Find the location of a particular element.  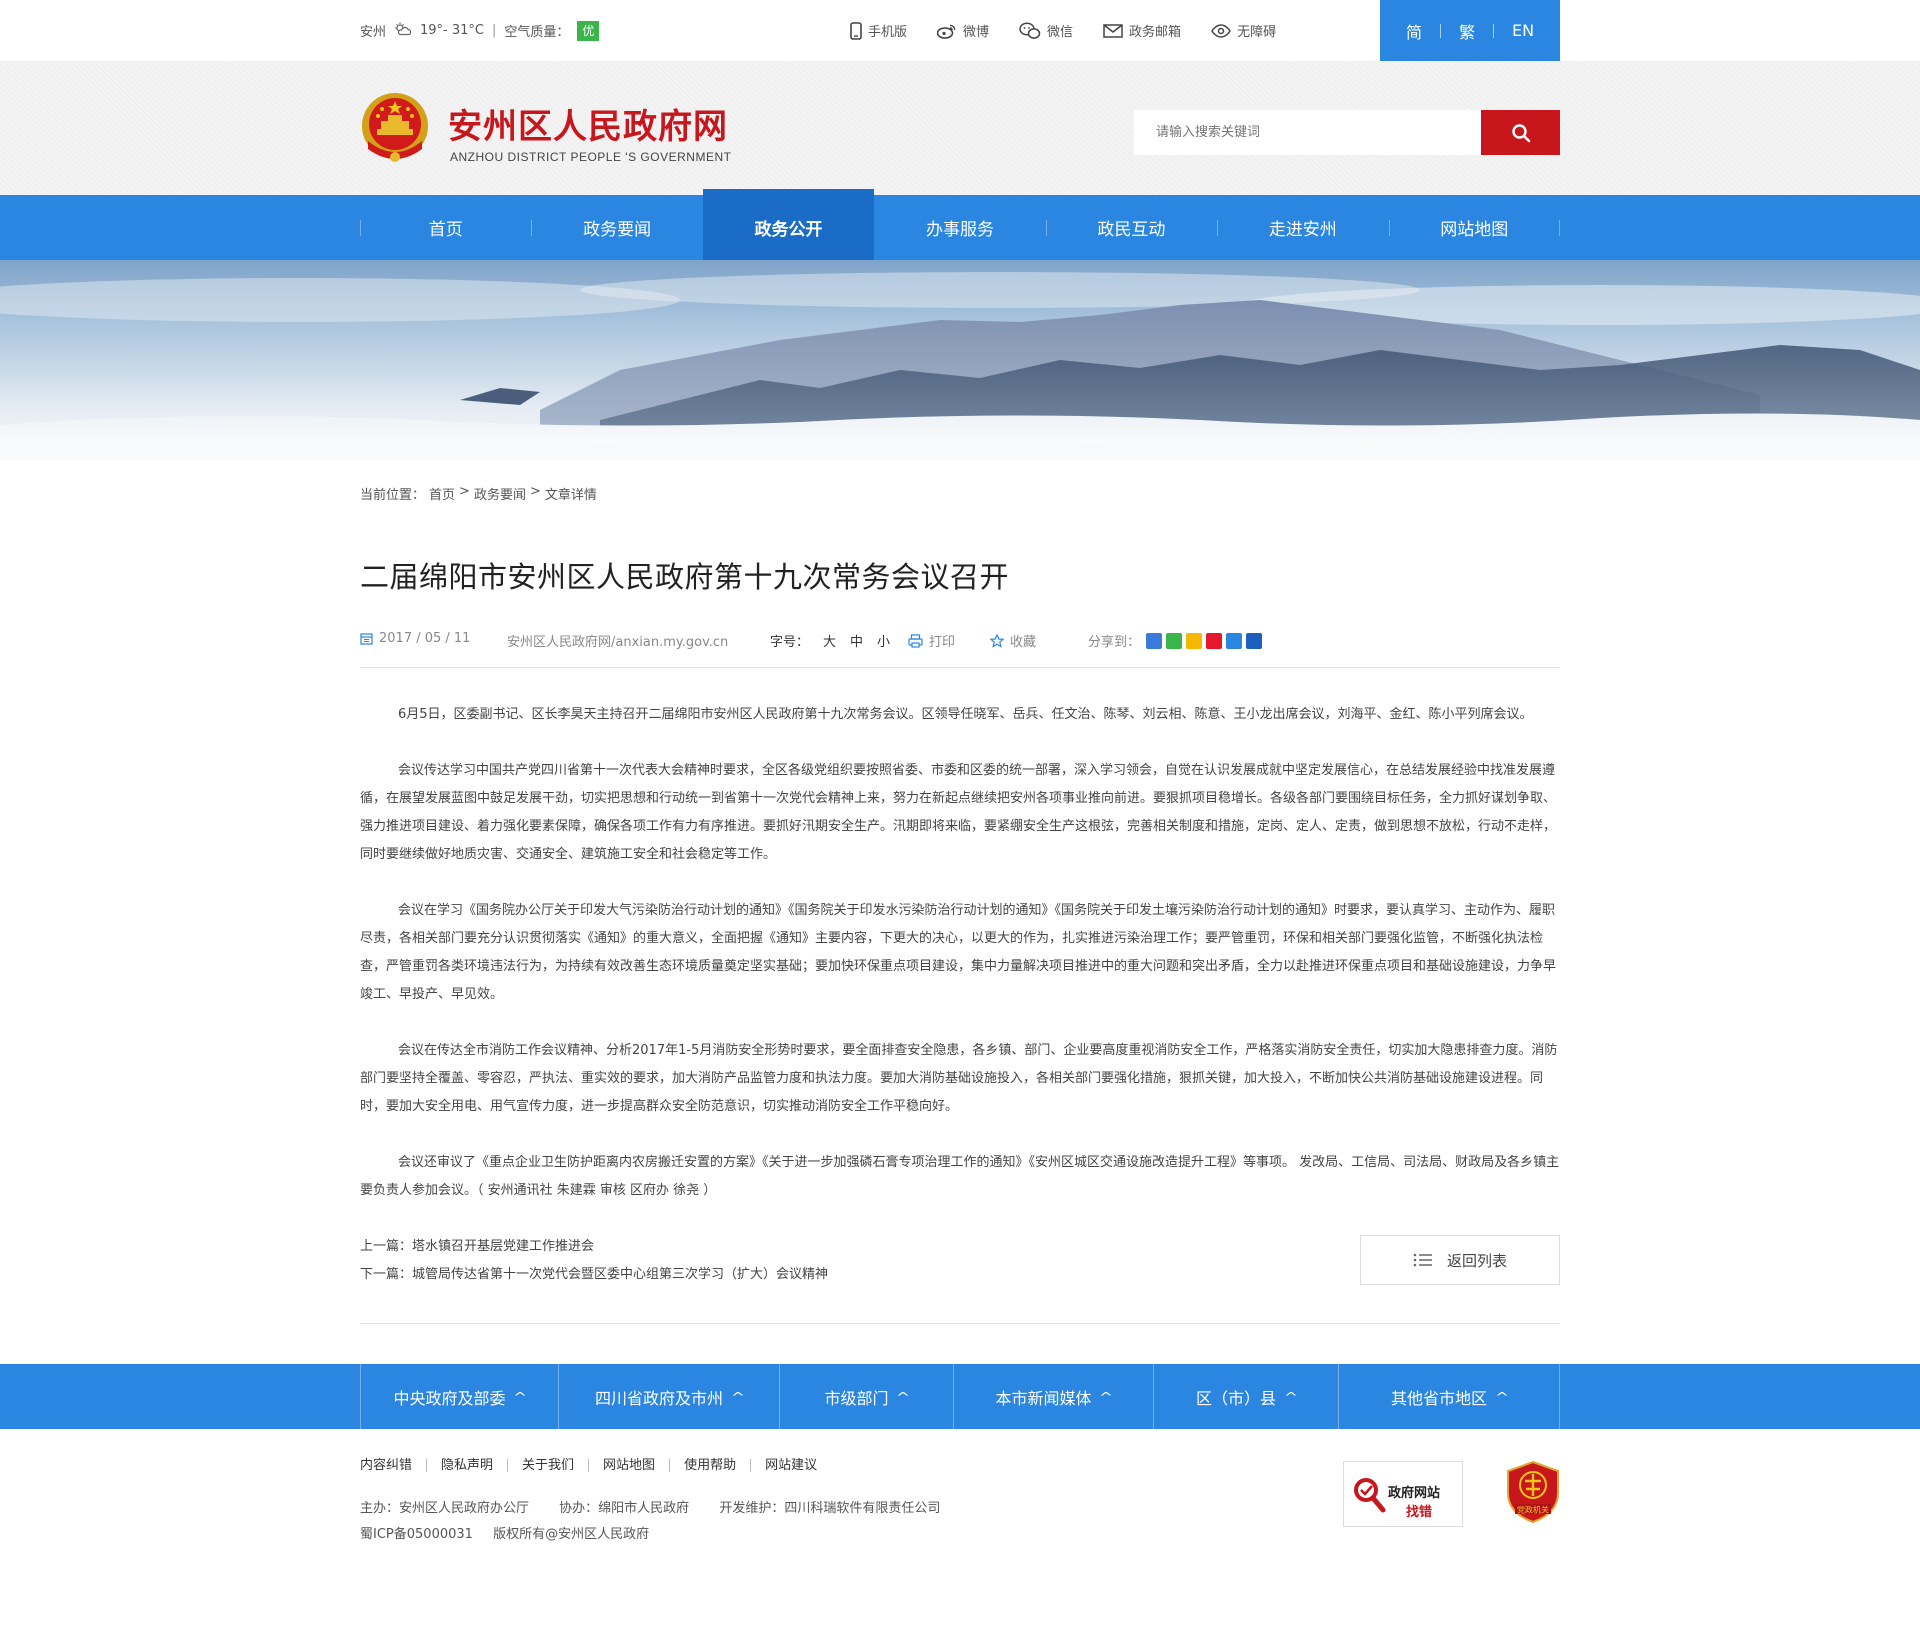

list-icon is located at coordinates (1422, 1260).